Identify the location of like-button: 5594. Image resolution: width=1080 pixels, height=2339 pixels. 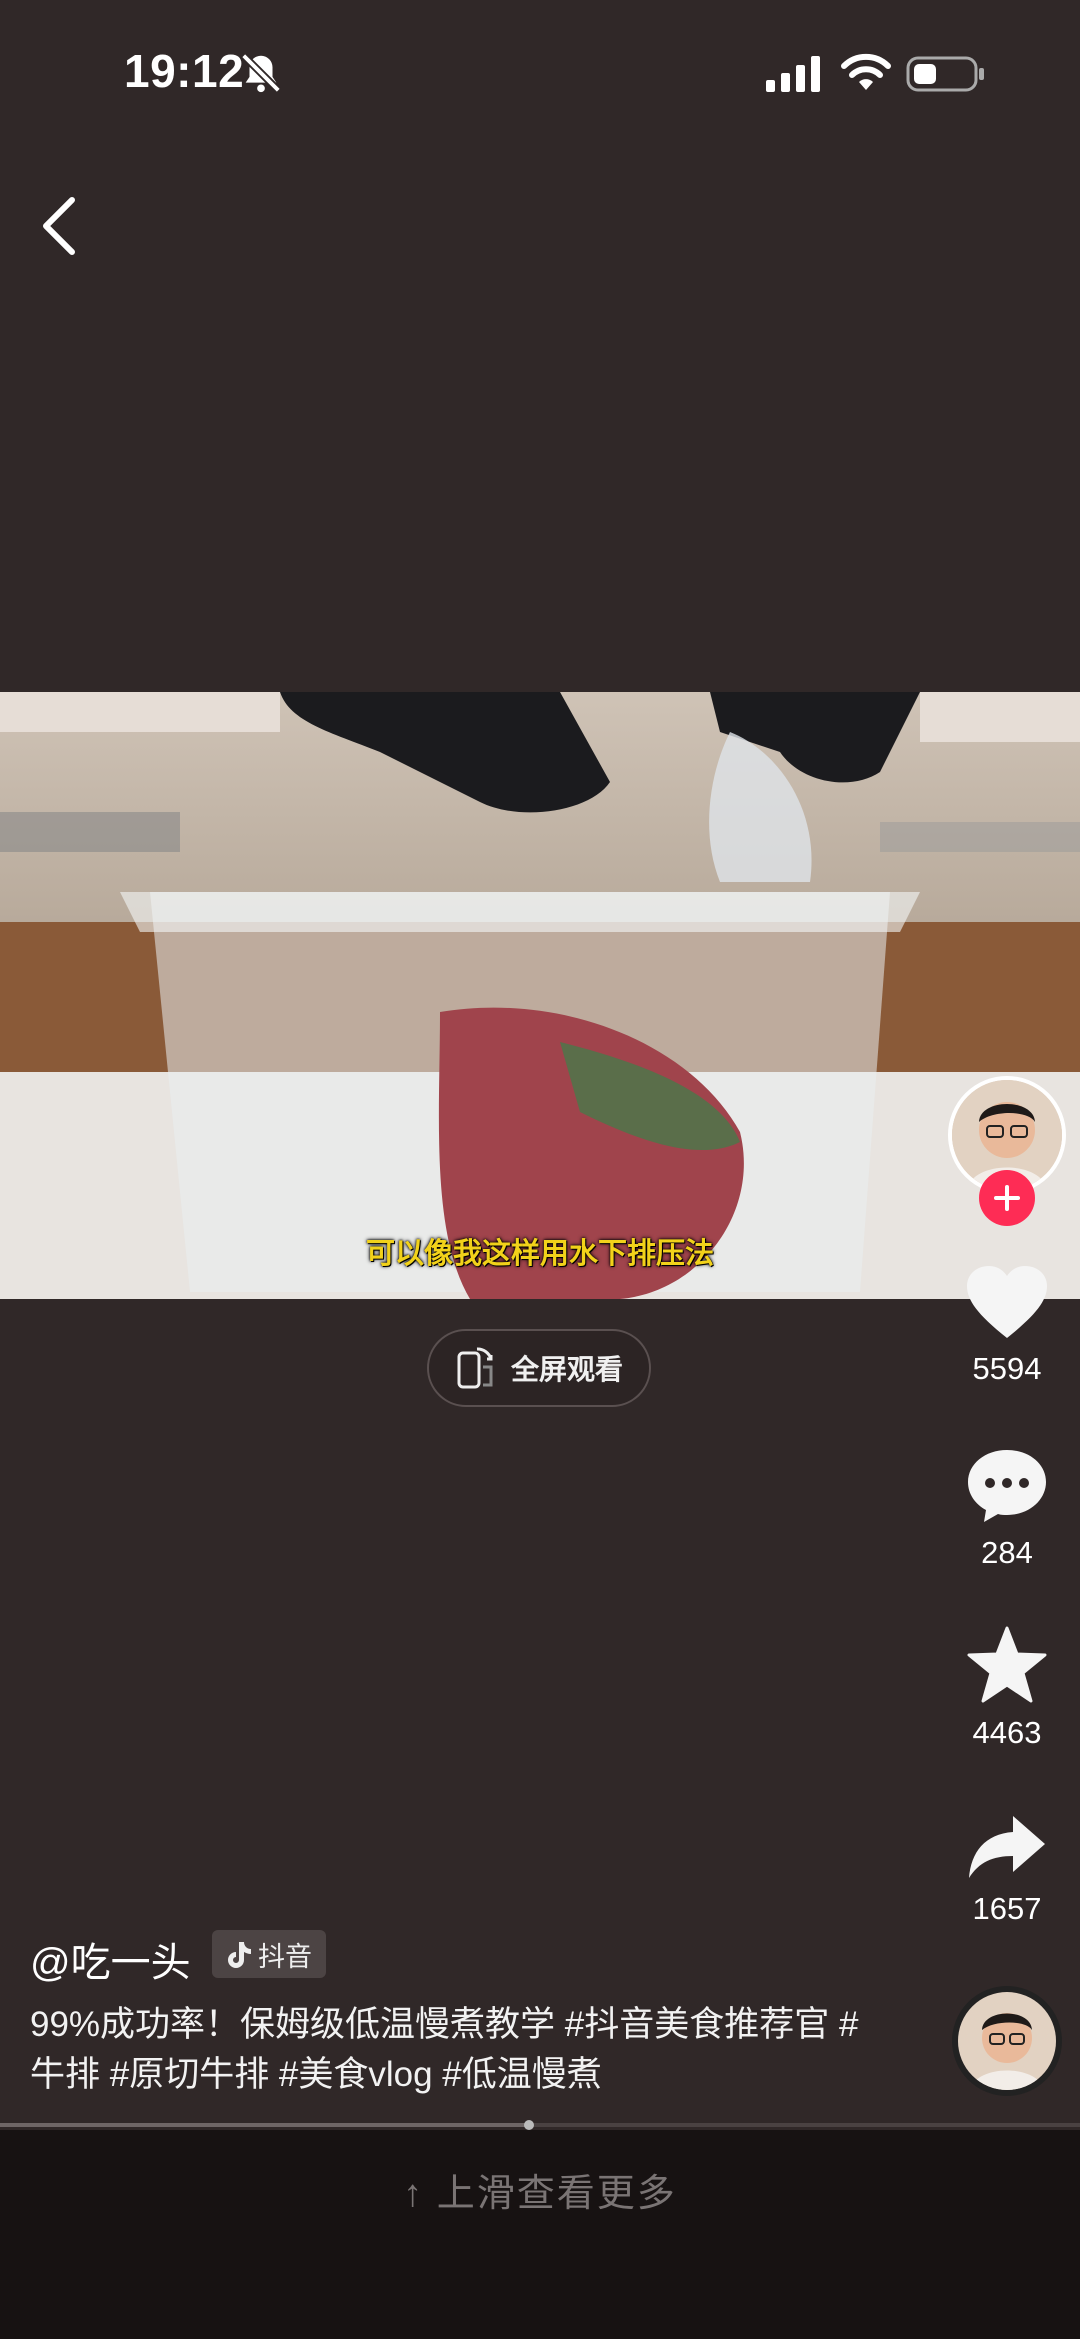
(1007, 1325).